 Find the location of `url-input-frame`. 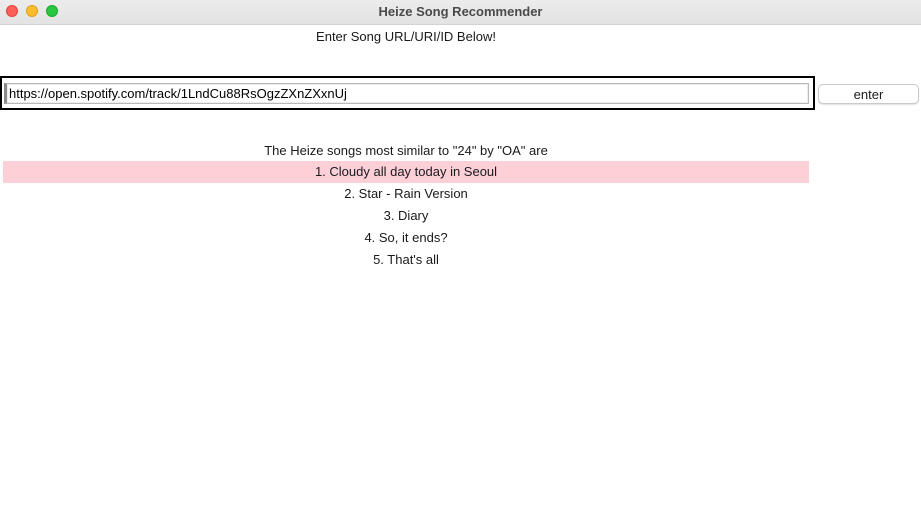

url-input-frame is located at coordinates (407, 93).